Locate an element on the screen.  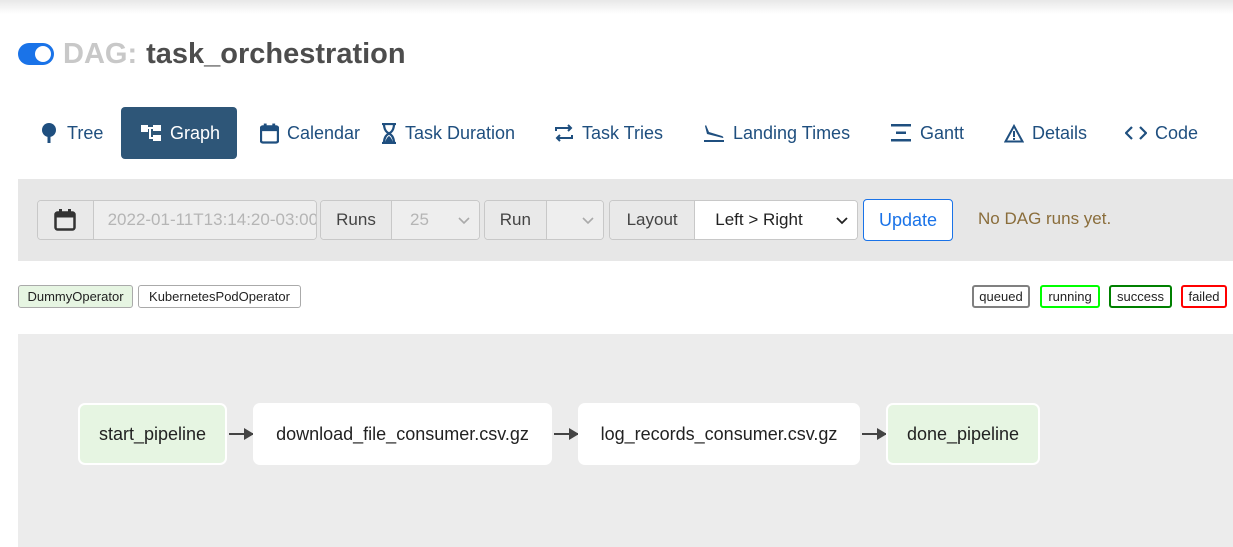
update-button: Update is located at coordinates (908, 220).